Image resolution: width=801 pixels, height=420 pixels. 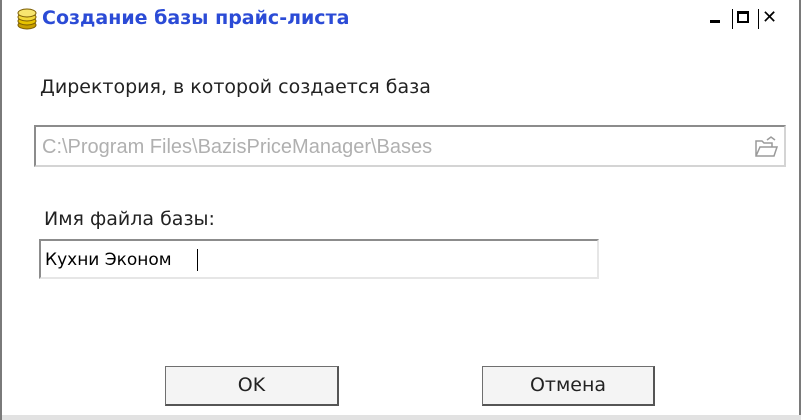 What do you see at coordinates (319, 259) in the screenshot?
I see `filename-input: Кухни Эконом` at bounding box center [319, 259].